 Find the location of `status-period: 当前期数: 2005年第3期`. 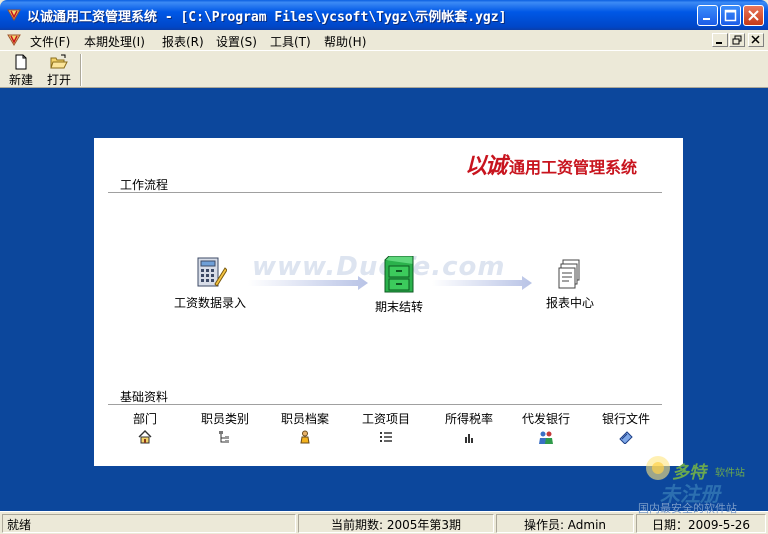

status-period: 当前期数: 2005年第3期 is located at coordinates (396, 523).